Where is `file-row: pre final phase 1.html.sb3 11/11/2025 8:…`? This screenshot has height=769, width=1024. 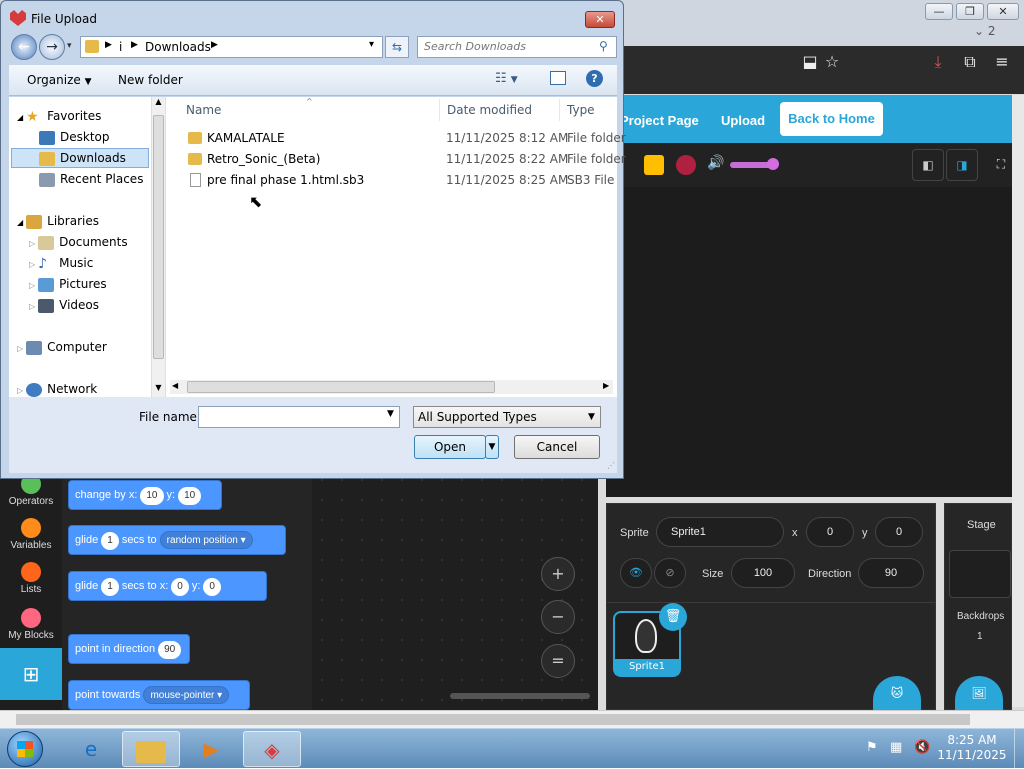
file-row: pre final phase 1.html.sb3 11/11/2025 8:… is located at coordinates (391, 180).